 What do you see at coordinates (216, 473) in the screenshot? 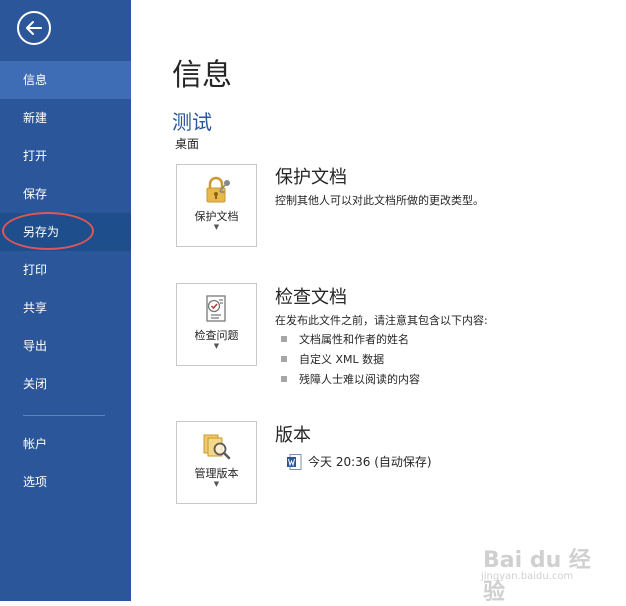
I see `manage-versions-label: 管理版本` at bounding box center [216, 473].